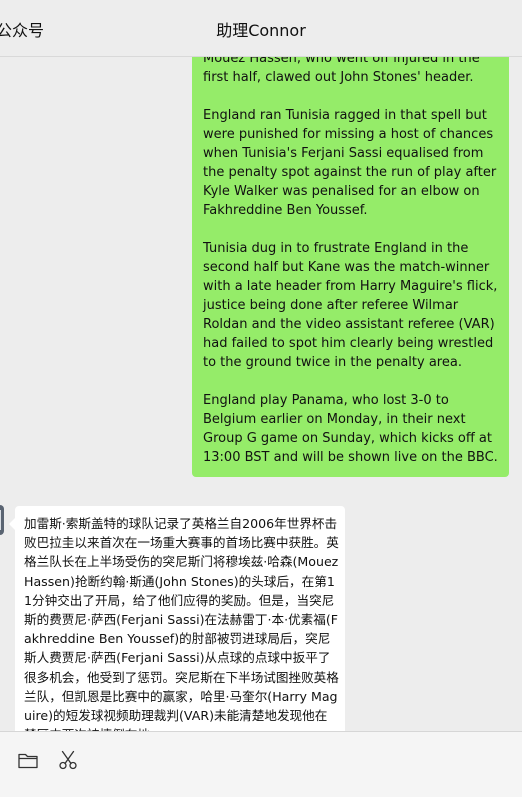 The height and width of the screenshot is (797, 522). I want to click on chat-header: 公众号 助理Connor, so click(261, 28).